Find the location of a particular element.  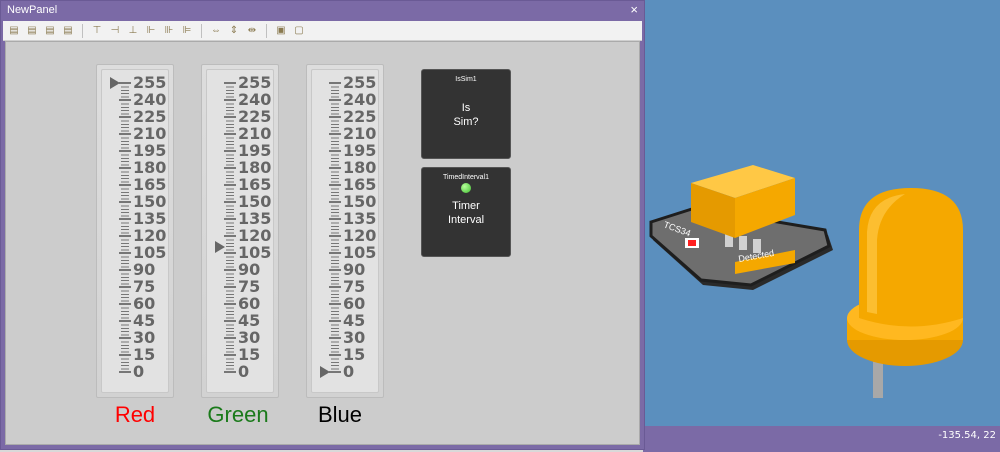

tick-label: 60 is located at coordinates (144, 303).